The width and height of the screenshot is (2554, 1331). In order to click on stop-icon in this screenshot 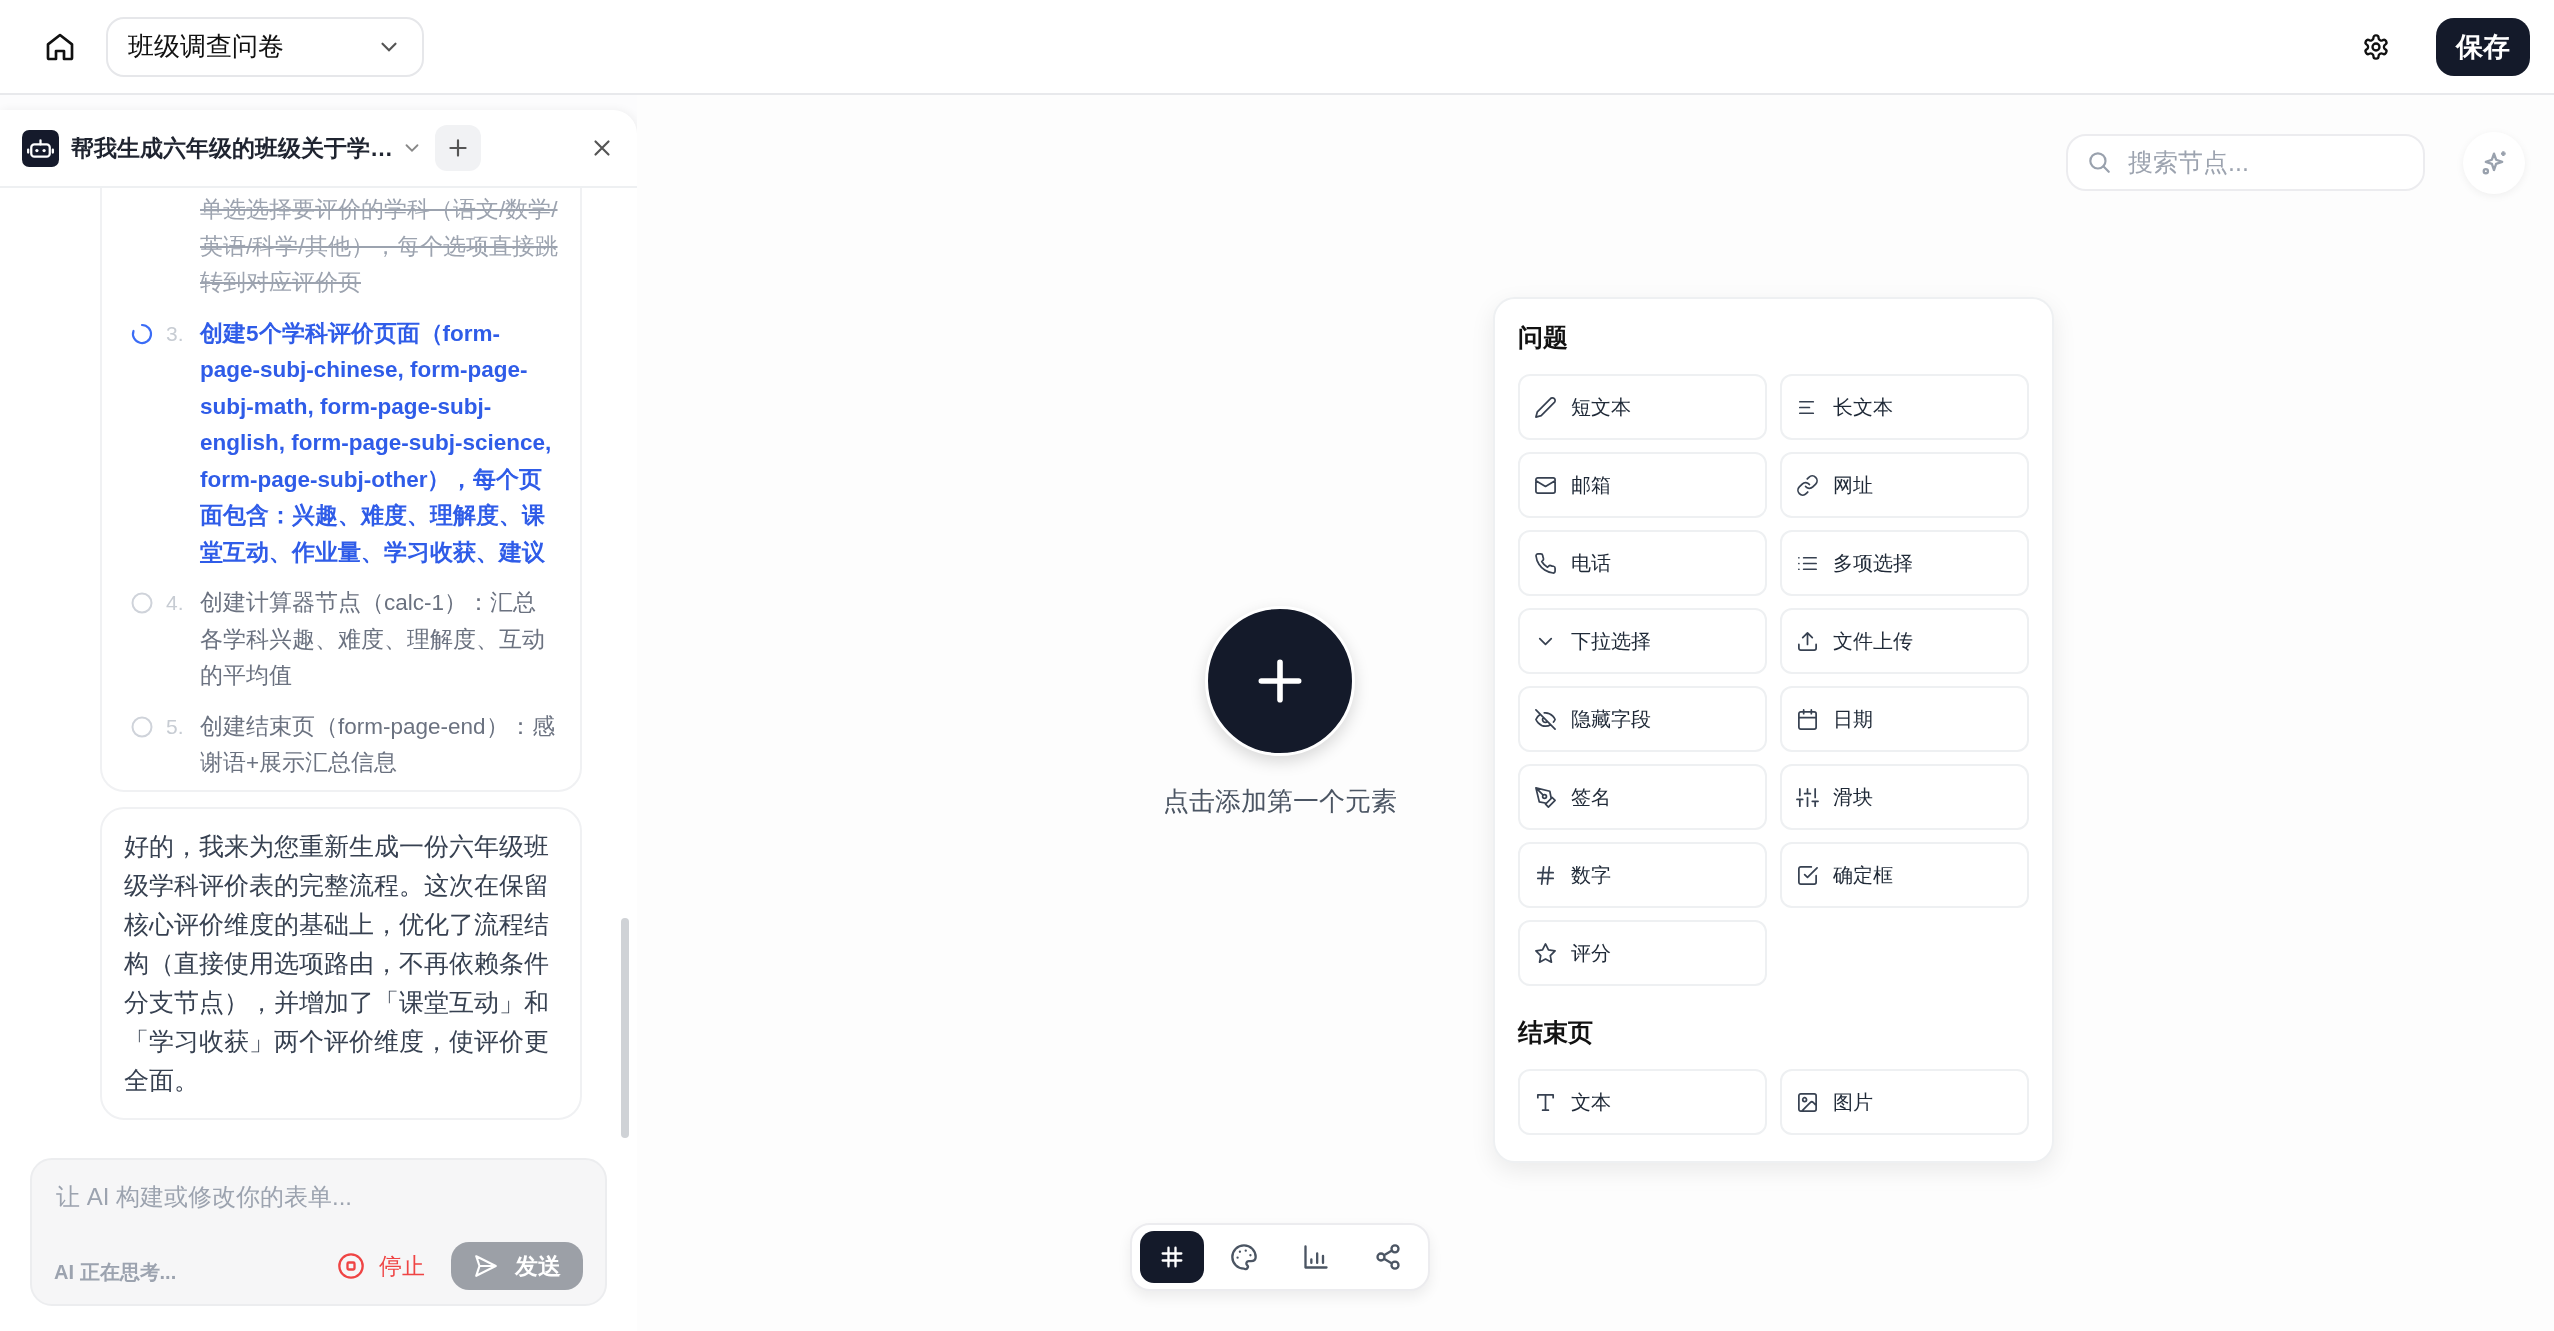, I will do `click(351, 1266)`.